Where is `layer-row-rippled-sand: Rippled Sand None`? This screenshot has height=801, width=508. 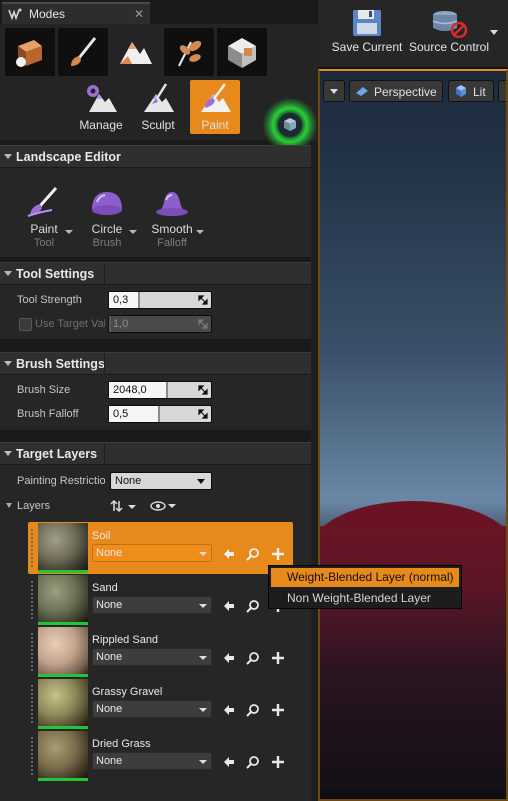 layer-row-rippled-sand: Rippled Sand None is located at coordinates (160, 652).